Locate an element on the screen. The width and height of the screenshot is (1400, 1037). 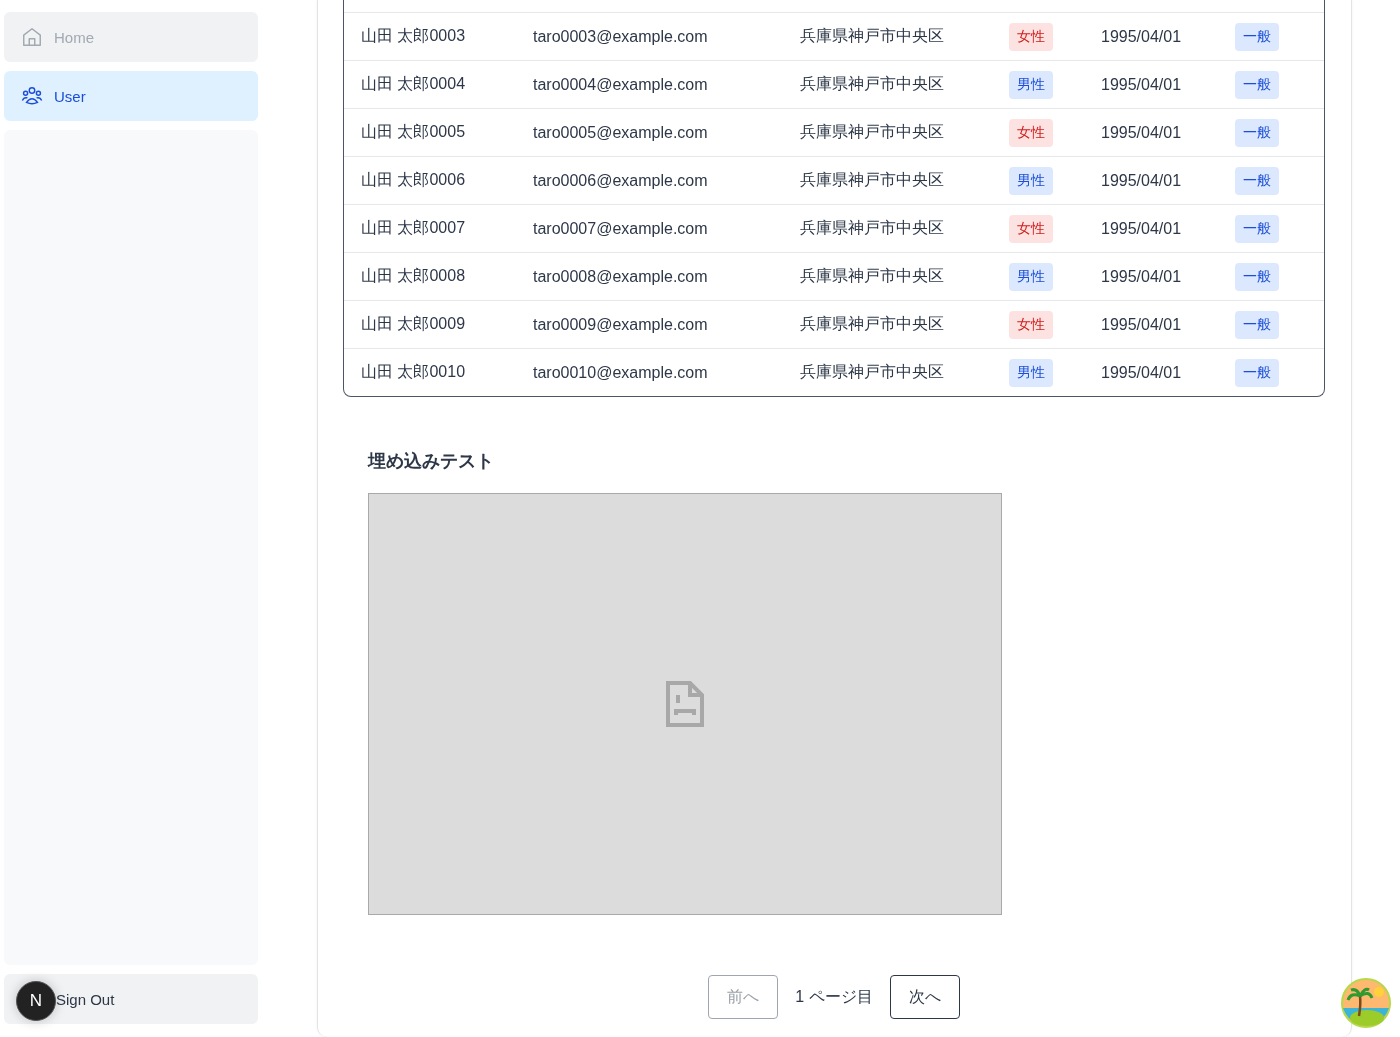
table-cell-text: taro0009@example.com is located at coordinates (621, 324).